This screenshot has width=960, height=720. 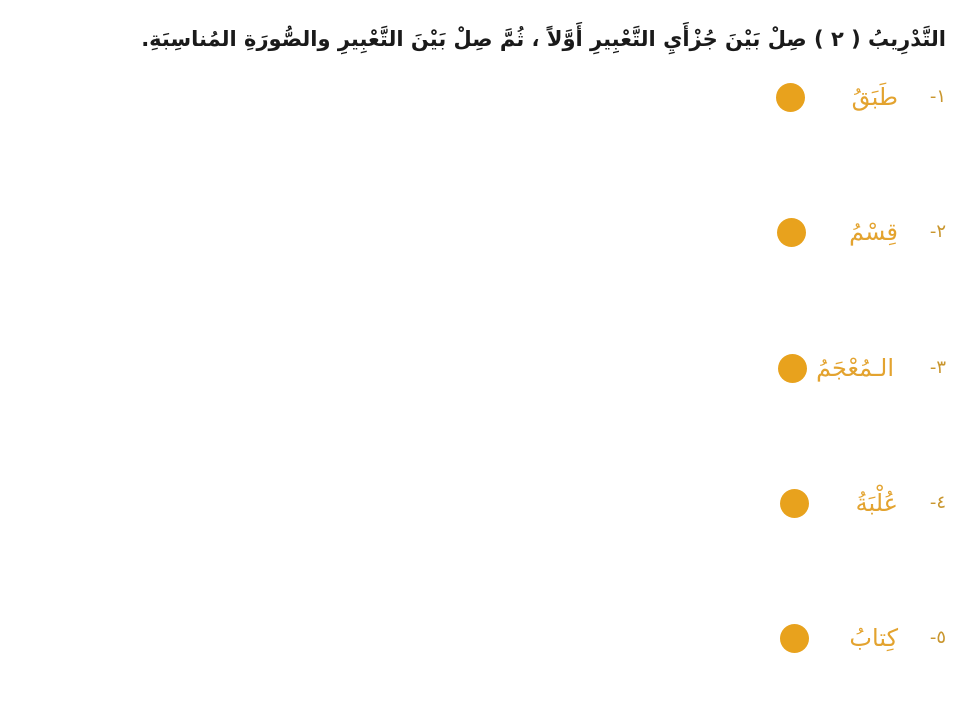 What do you see at coordinates (937, 637) in the screenshot?
I see `item-number: ٥-` at bounding box center [937, 637].